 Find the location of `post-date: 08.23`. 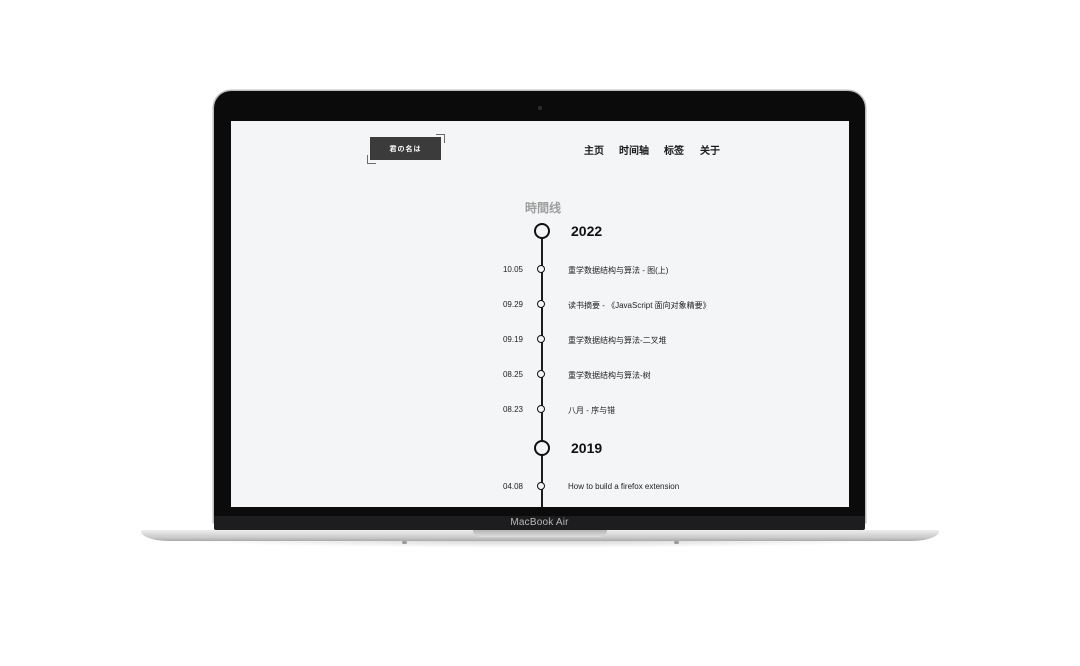

post-date: 08.23 is located at coordinates (512, 409).